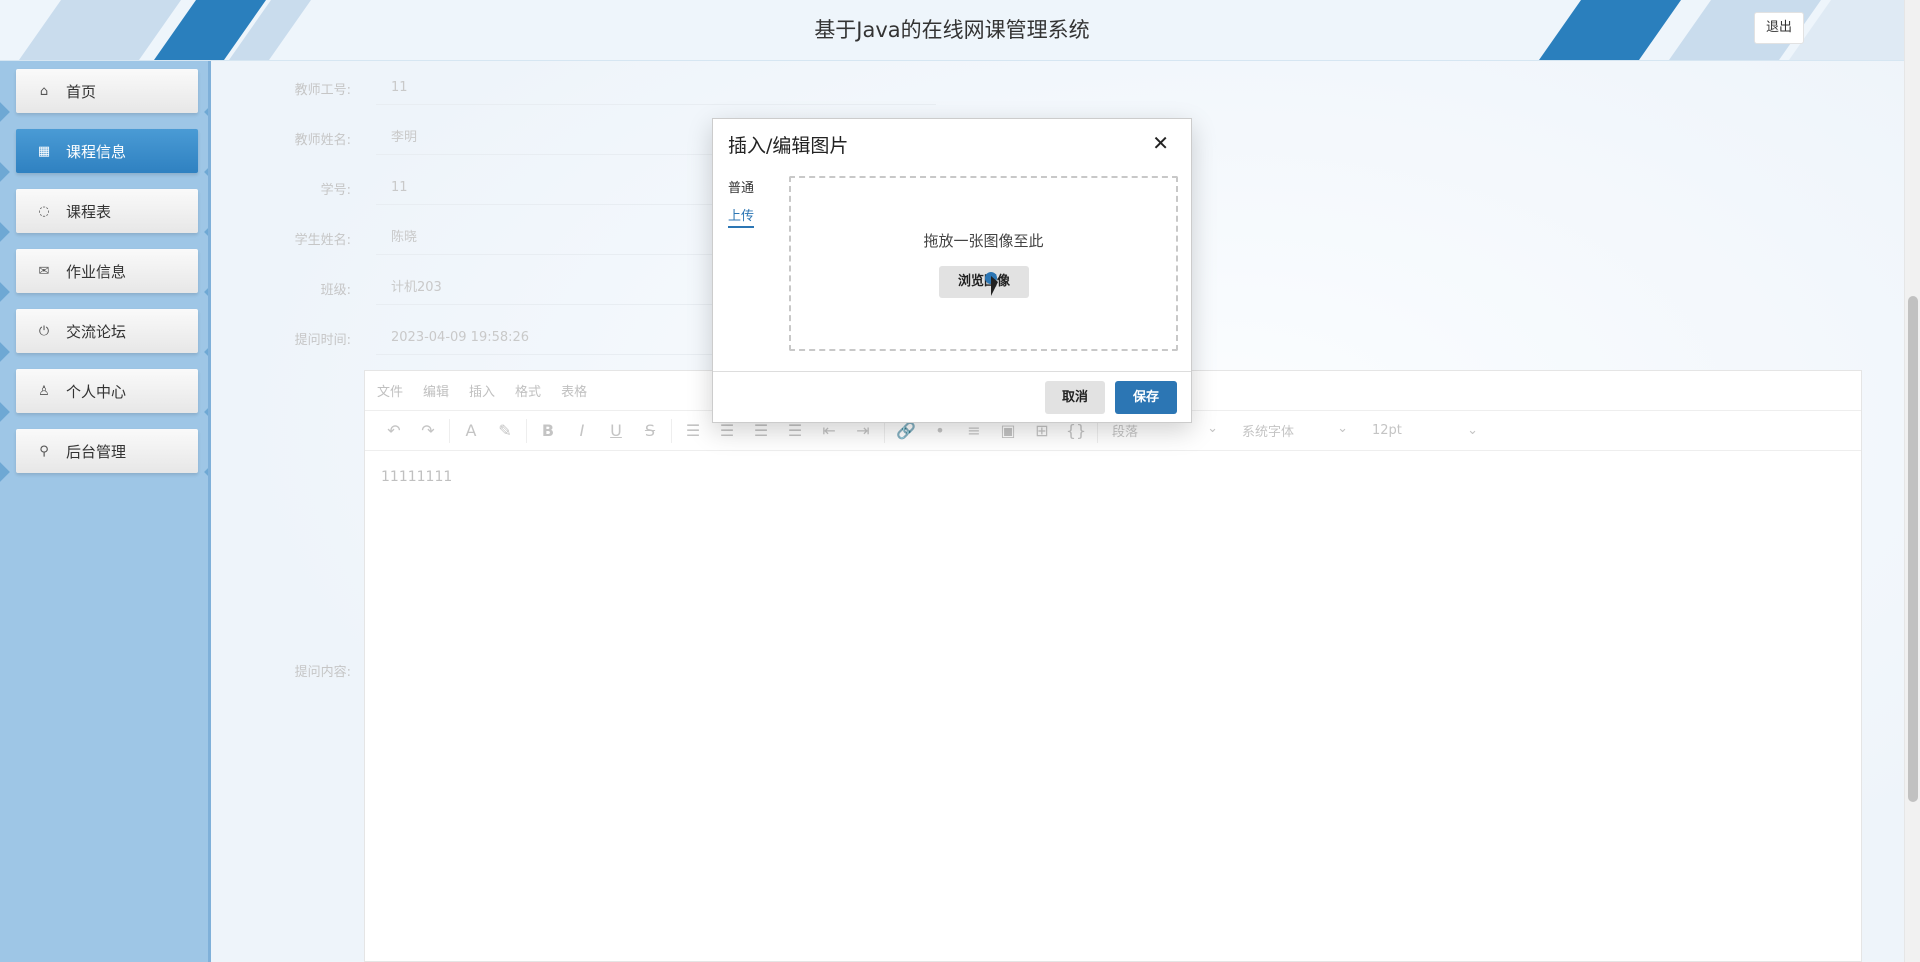 This screenshot has width=1920, height=962. I want to click on table-icon: ⊞, so click(1042, 430).